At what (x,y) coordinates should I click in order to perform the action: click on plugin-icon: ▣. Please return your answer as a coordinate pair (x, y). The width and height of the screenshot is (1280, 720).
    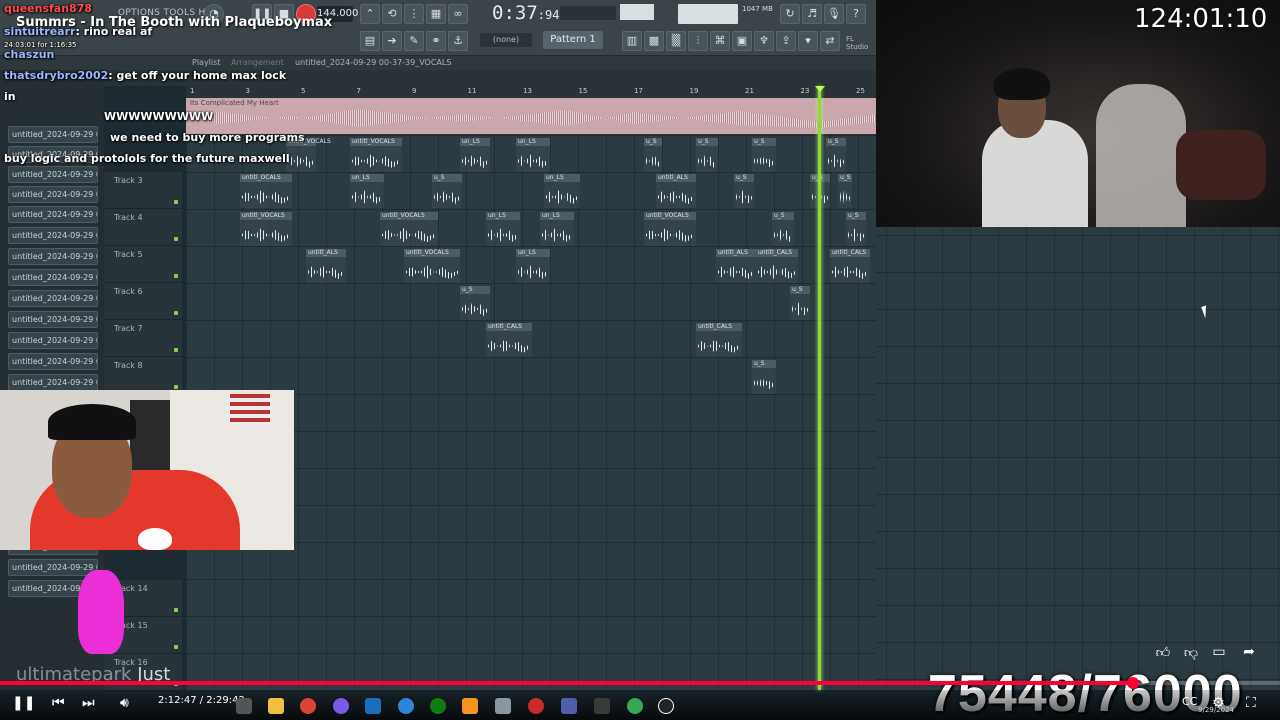
    Looking at the image, I should click on (742, 41).